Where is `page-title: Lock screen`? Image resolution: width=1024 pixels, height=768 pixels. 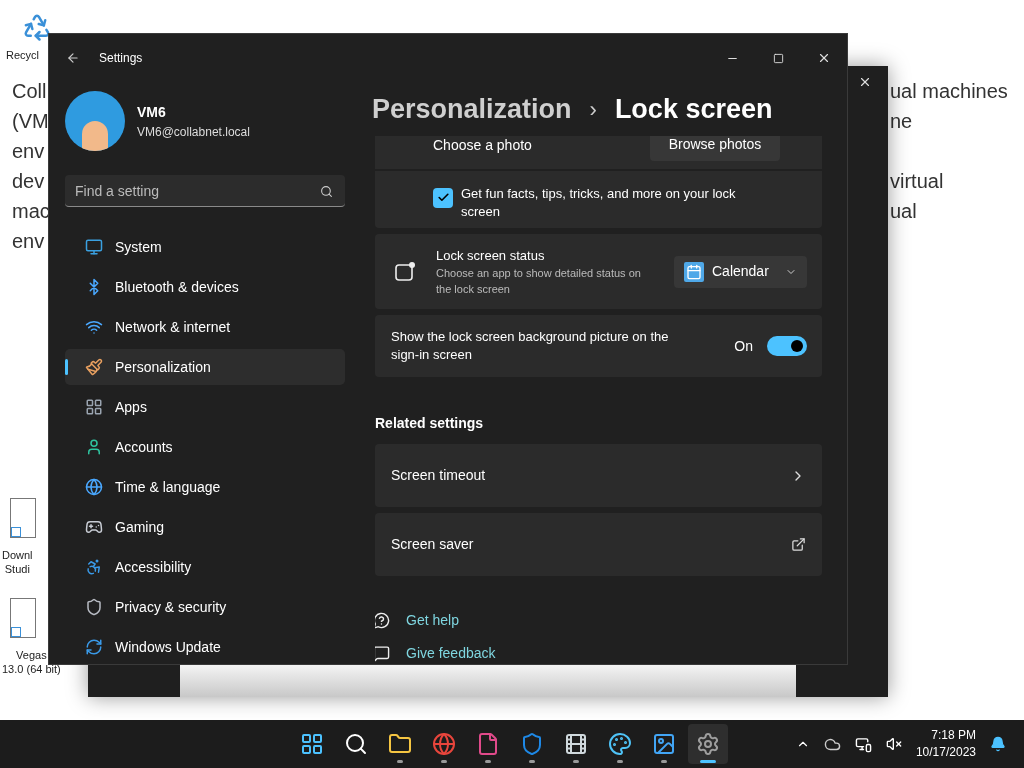
page-title: Lock screen is located at coordinates (693, 109).